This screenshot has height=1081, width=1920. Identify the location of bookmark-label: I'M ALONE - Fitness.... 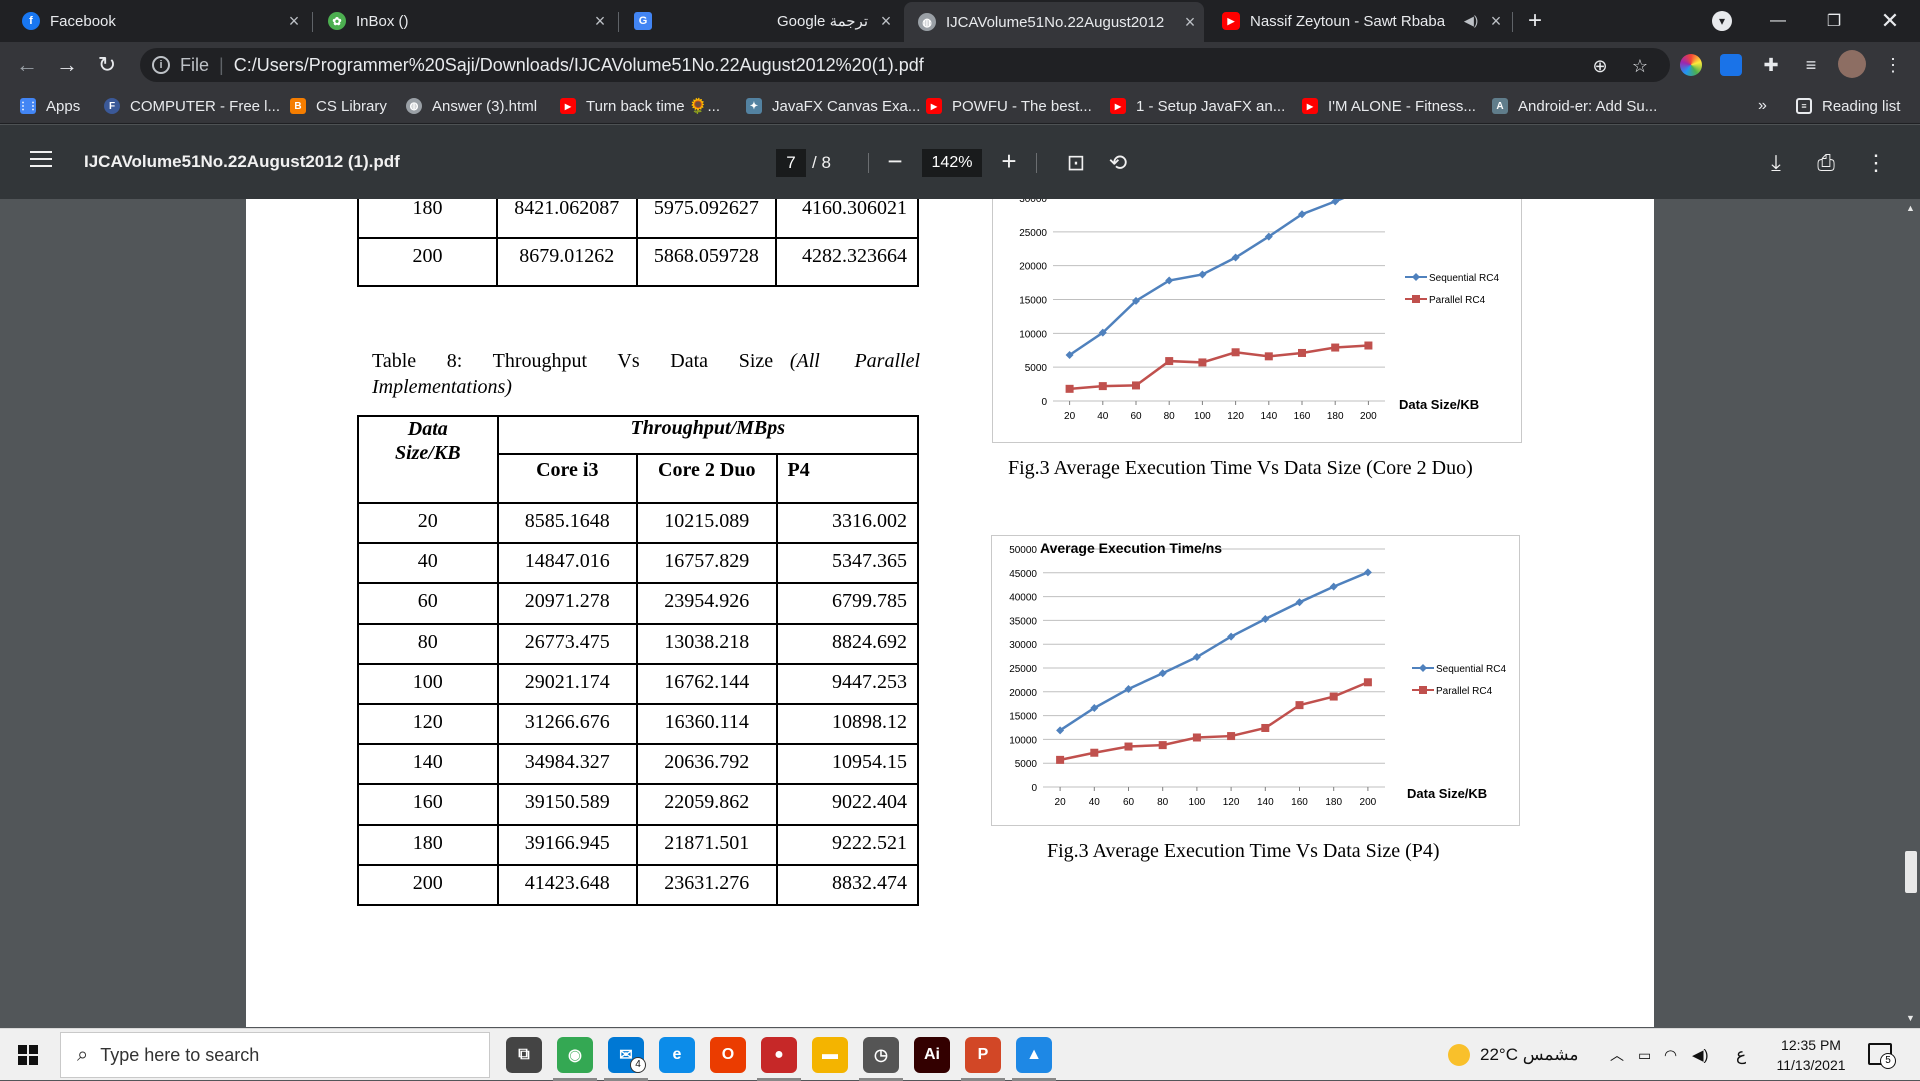
(1402, 106).